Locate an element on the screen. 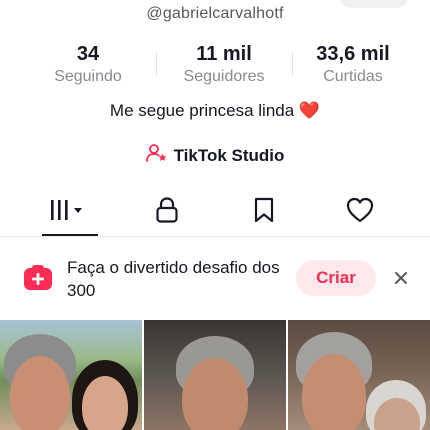  challenge-plus-icon is located at coordinates (38, 278).